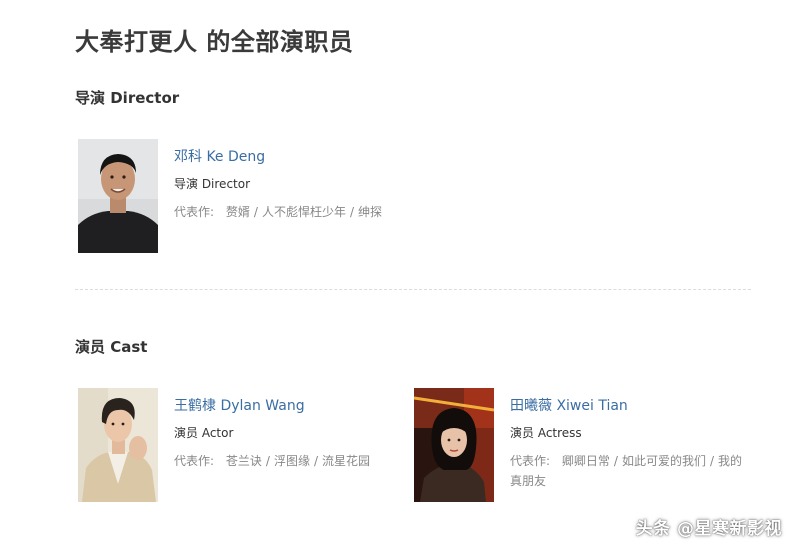  Describe the element at coordinates (290, 406) in the screenshot. I see `person-name-link: 王鹤棣 Dylan Wang` at that location.